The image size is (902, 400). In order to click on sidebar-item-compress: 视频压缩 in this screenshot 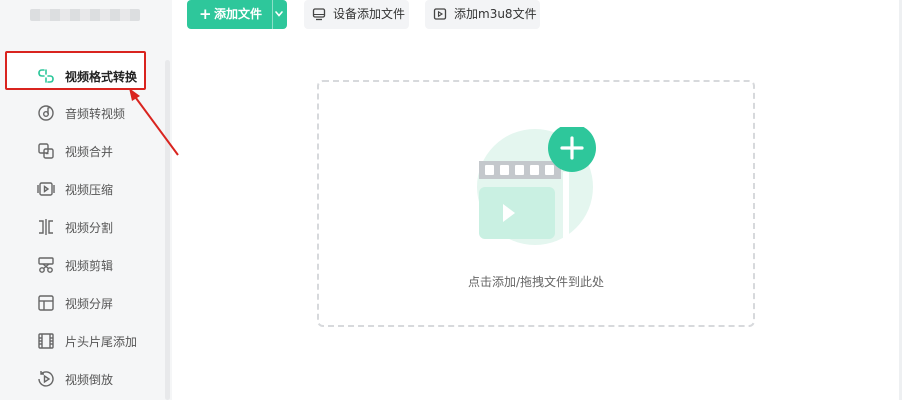, I will do `click(84, 189)`.